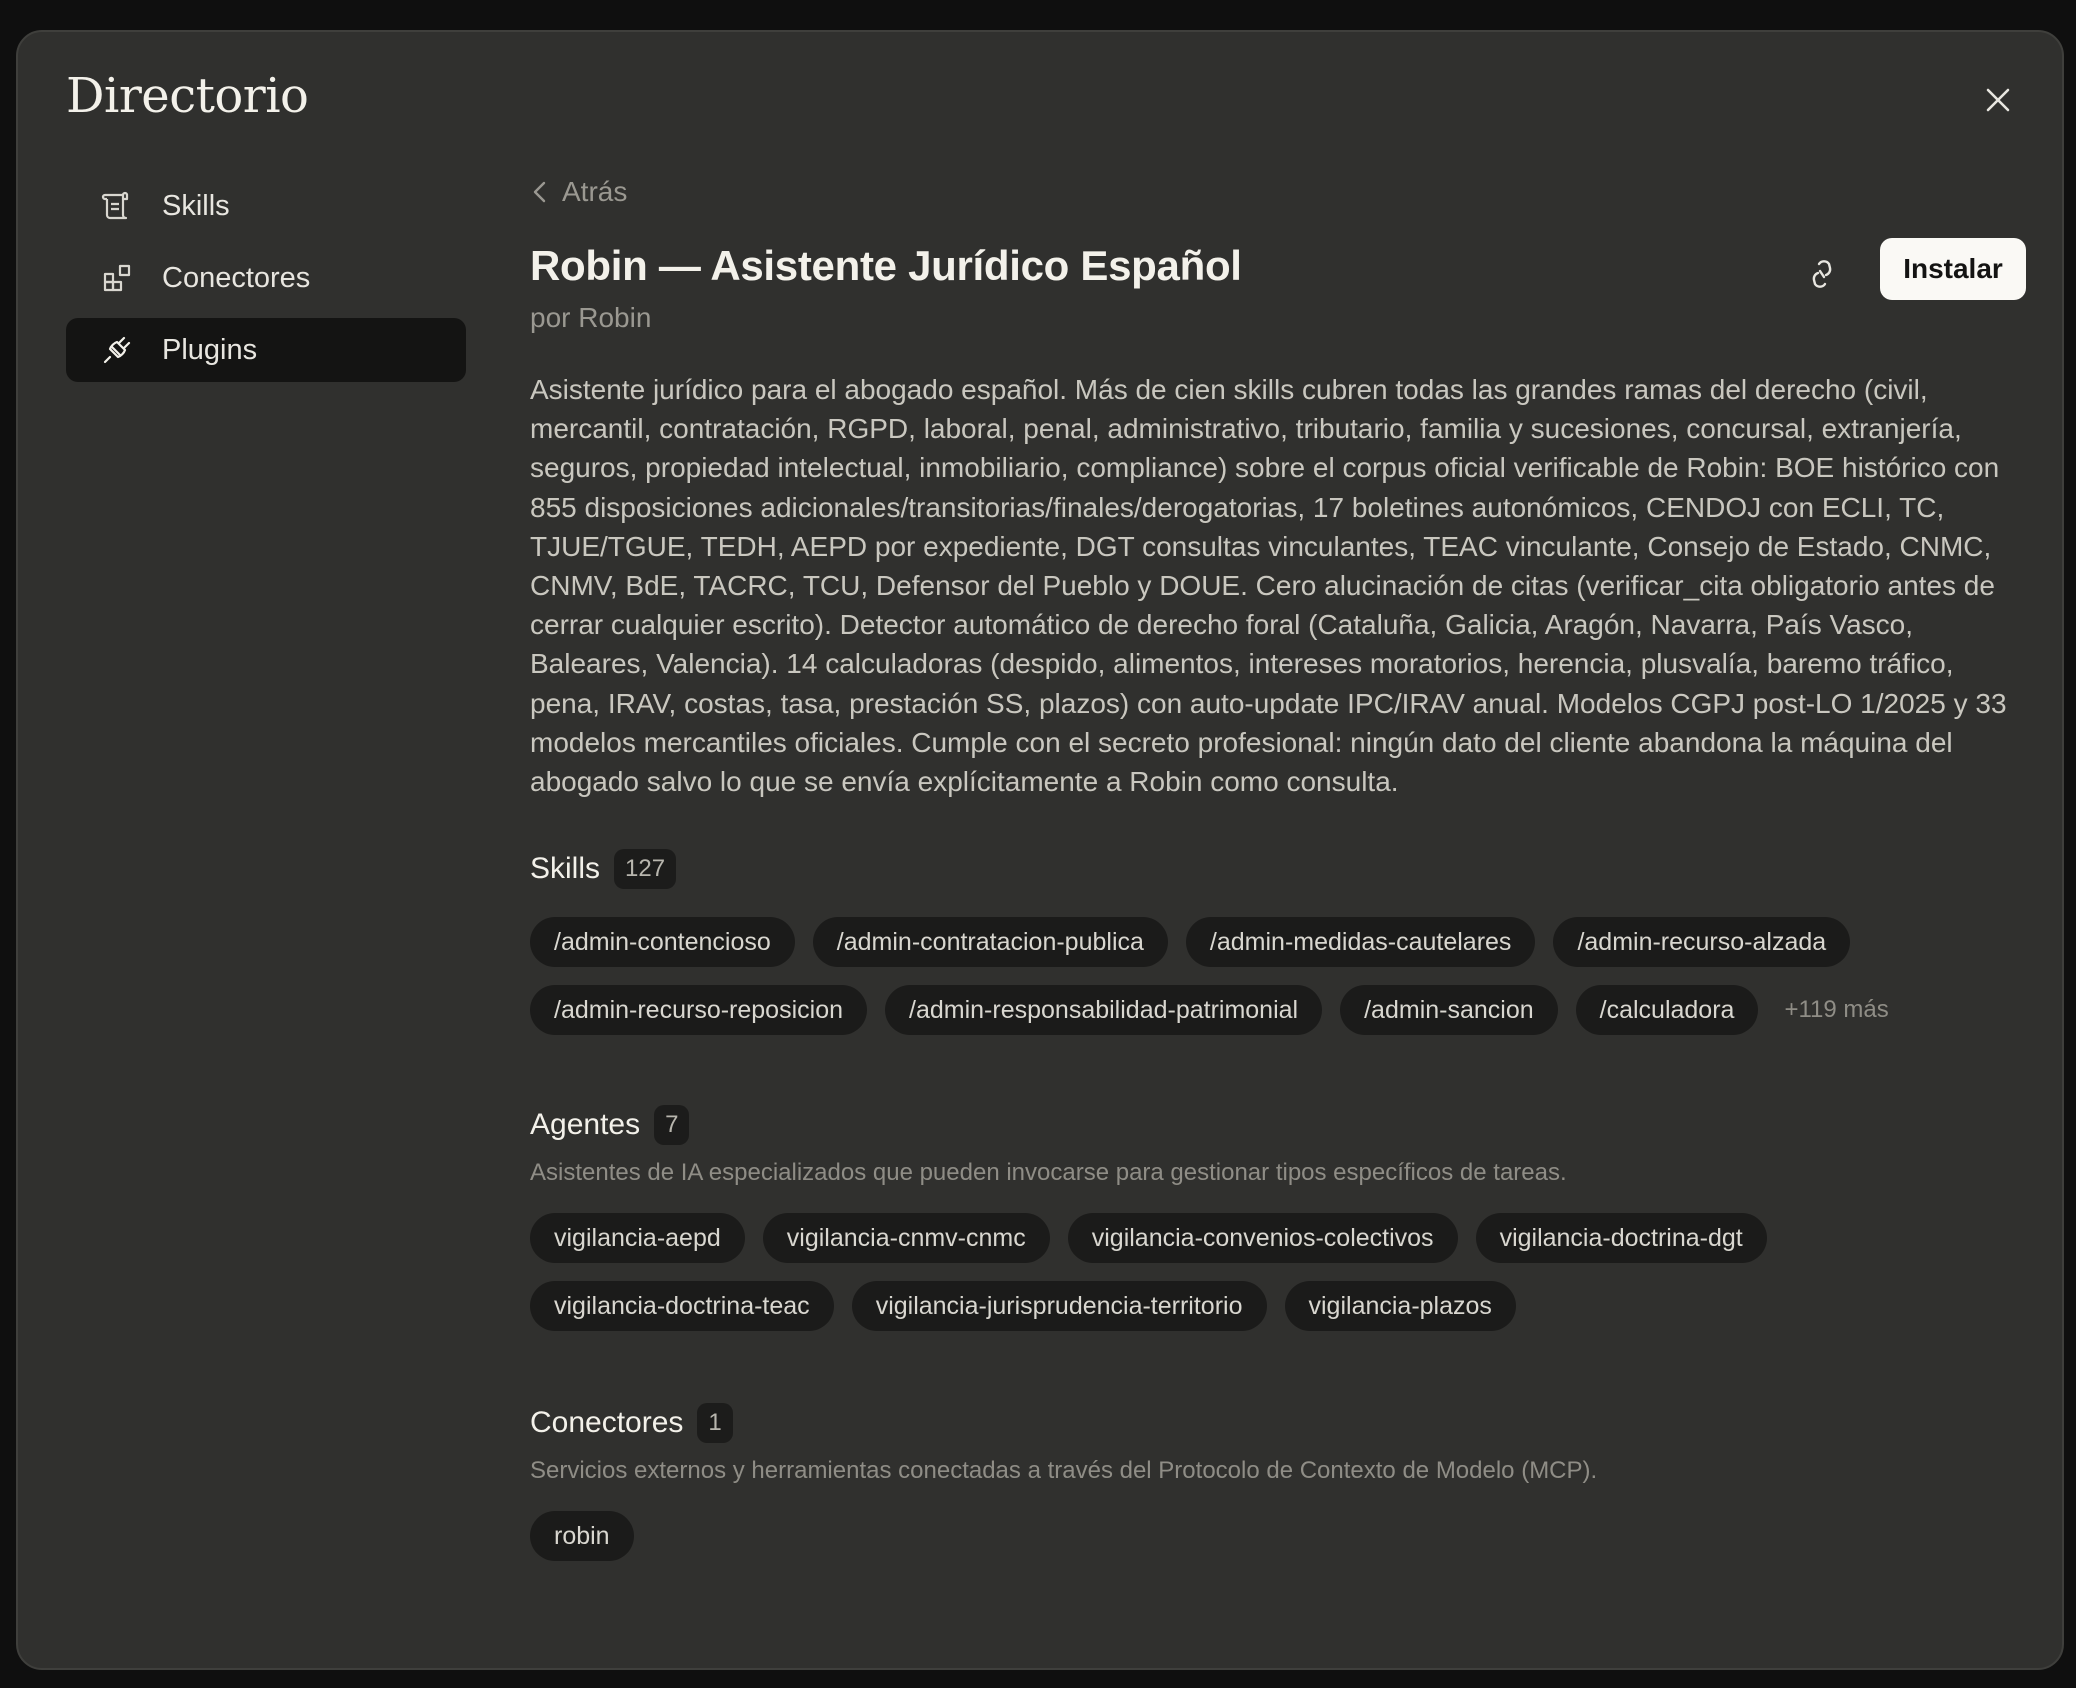  I want to click on count-badge: 127, so click(645, 869).